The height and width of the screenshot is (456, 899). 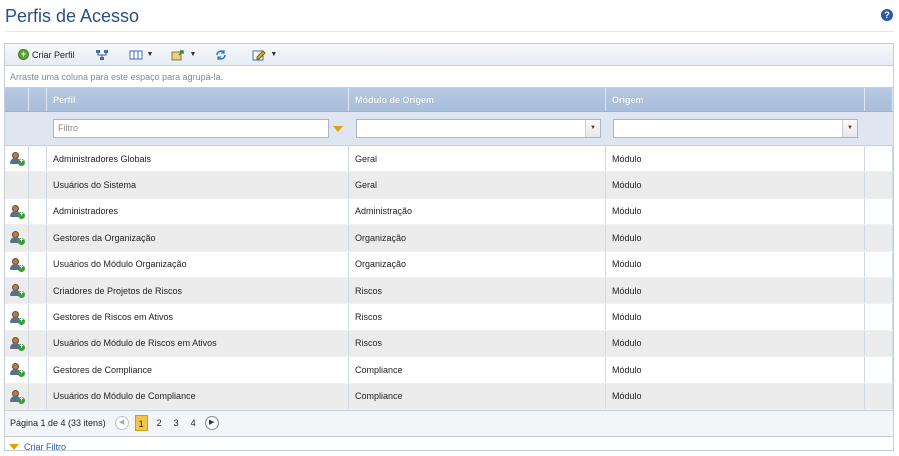 I want to click on pager-info: Página 1 de 4 (33 itens), so click(x=58, y=423).